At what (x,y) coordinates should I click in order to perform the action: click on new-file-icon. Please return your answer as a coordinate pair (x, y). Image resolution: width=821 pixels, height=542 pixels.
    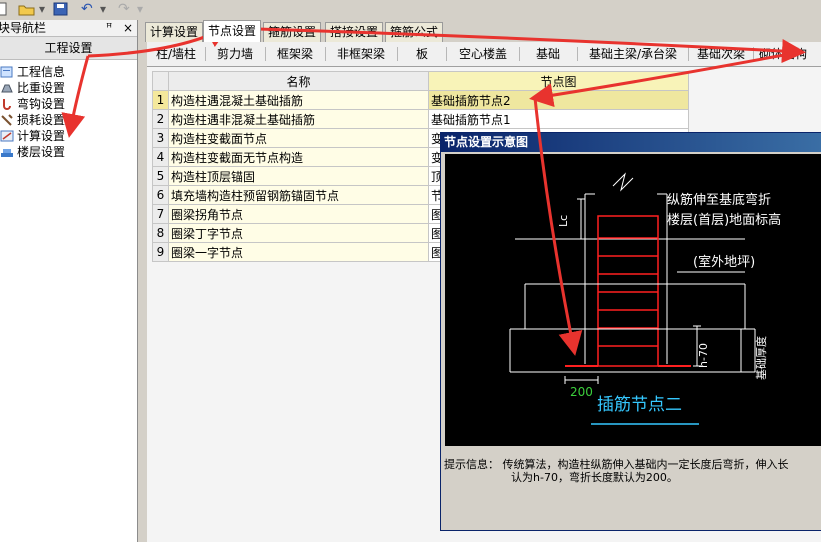
    Looking at the image, I should click on (4, 9).